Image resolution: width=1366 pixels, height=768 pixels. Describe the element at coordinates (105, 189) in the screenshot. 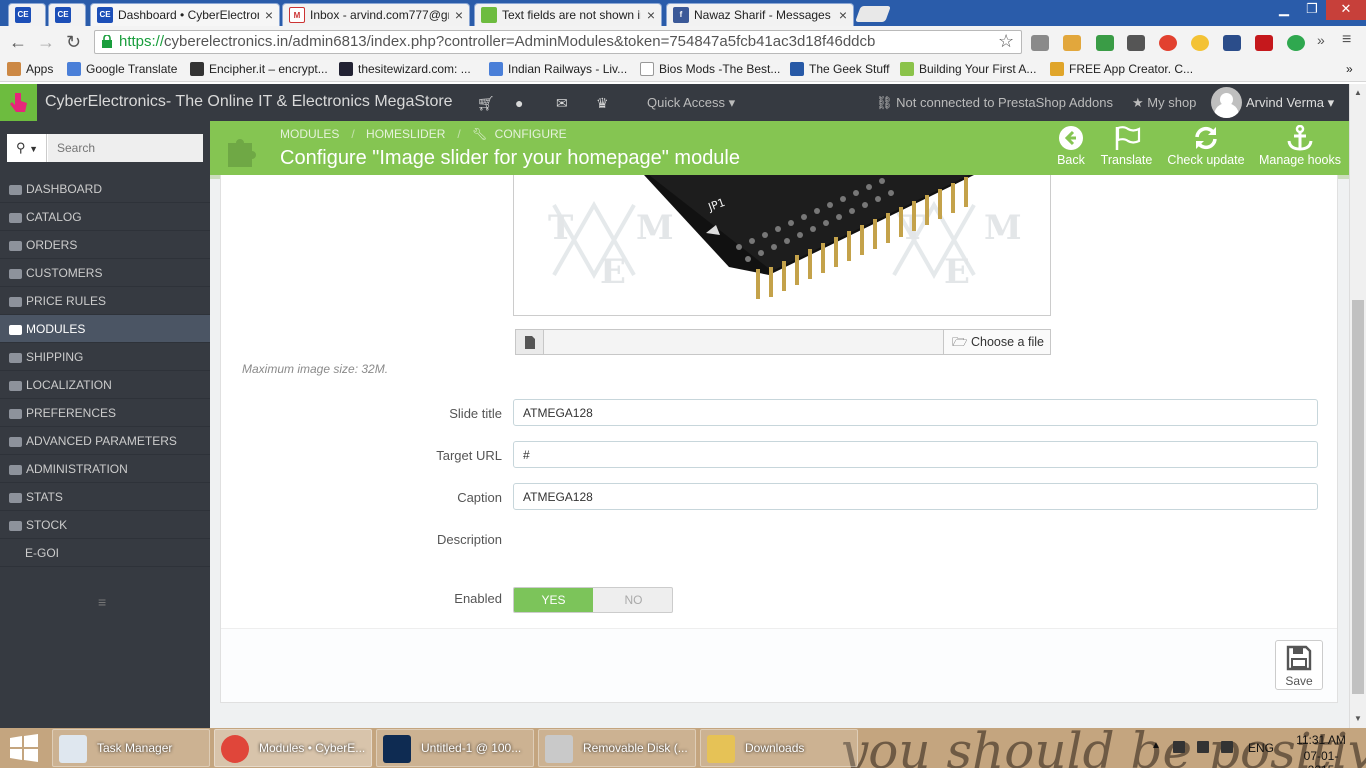

I see `sidebar-item-dashboard: DASHBOARD` at that location.